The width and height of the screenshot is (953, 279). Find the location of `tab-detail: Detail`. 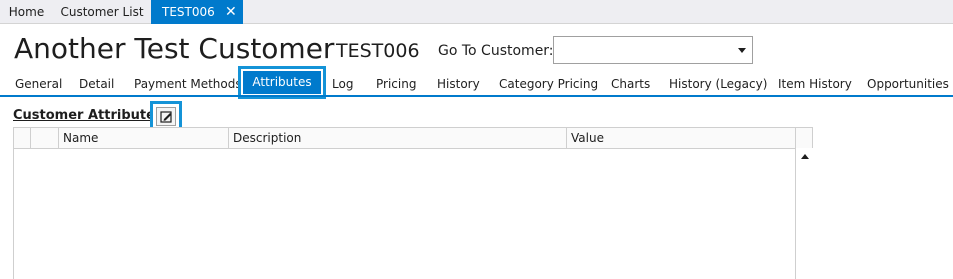

tab-detail: Detail is located at coordinates (96, 83).